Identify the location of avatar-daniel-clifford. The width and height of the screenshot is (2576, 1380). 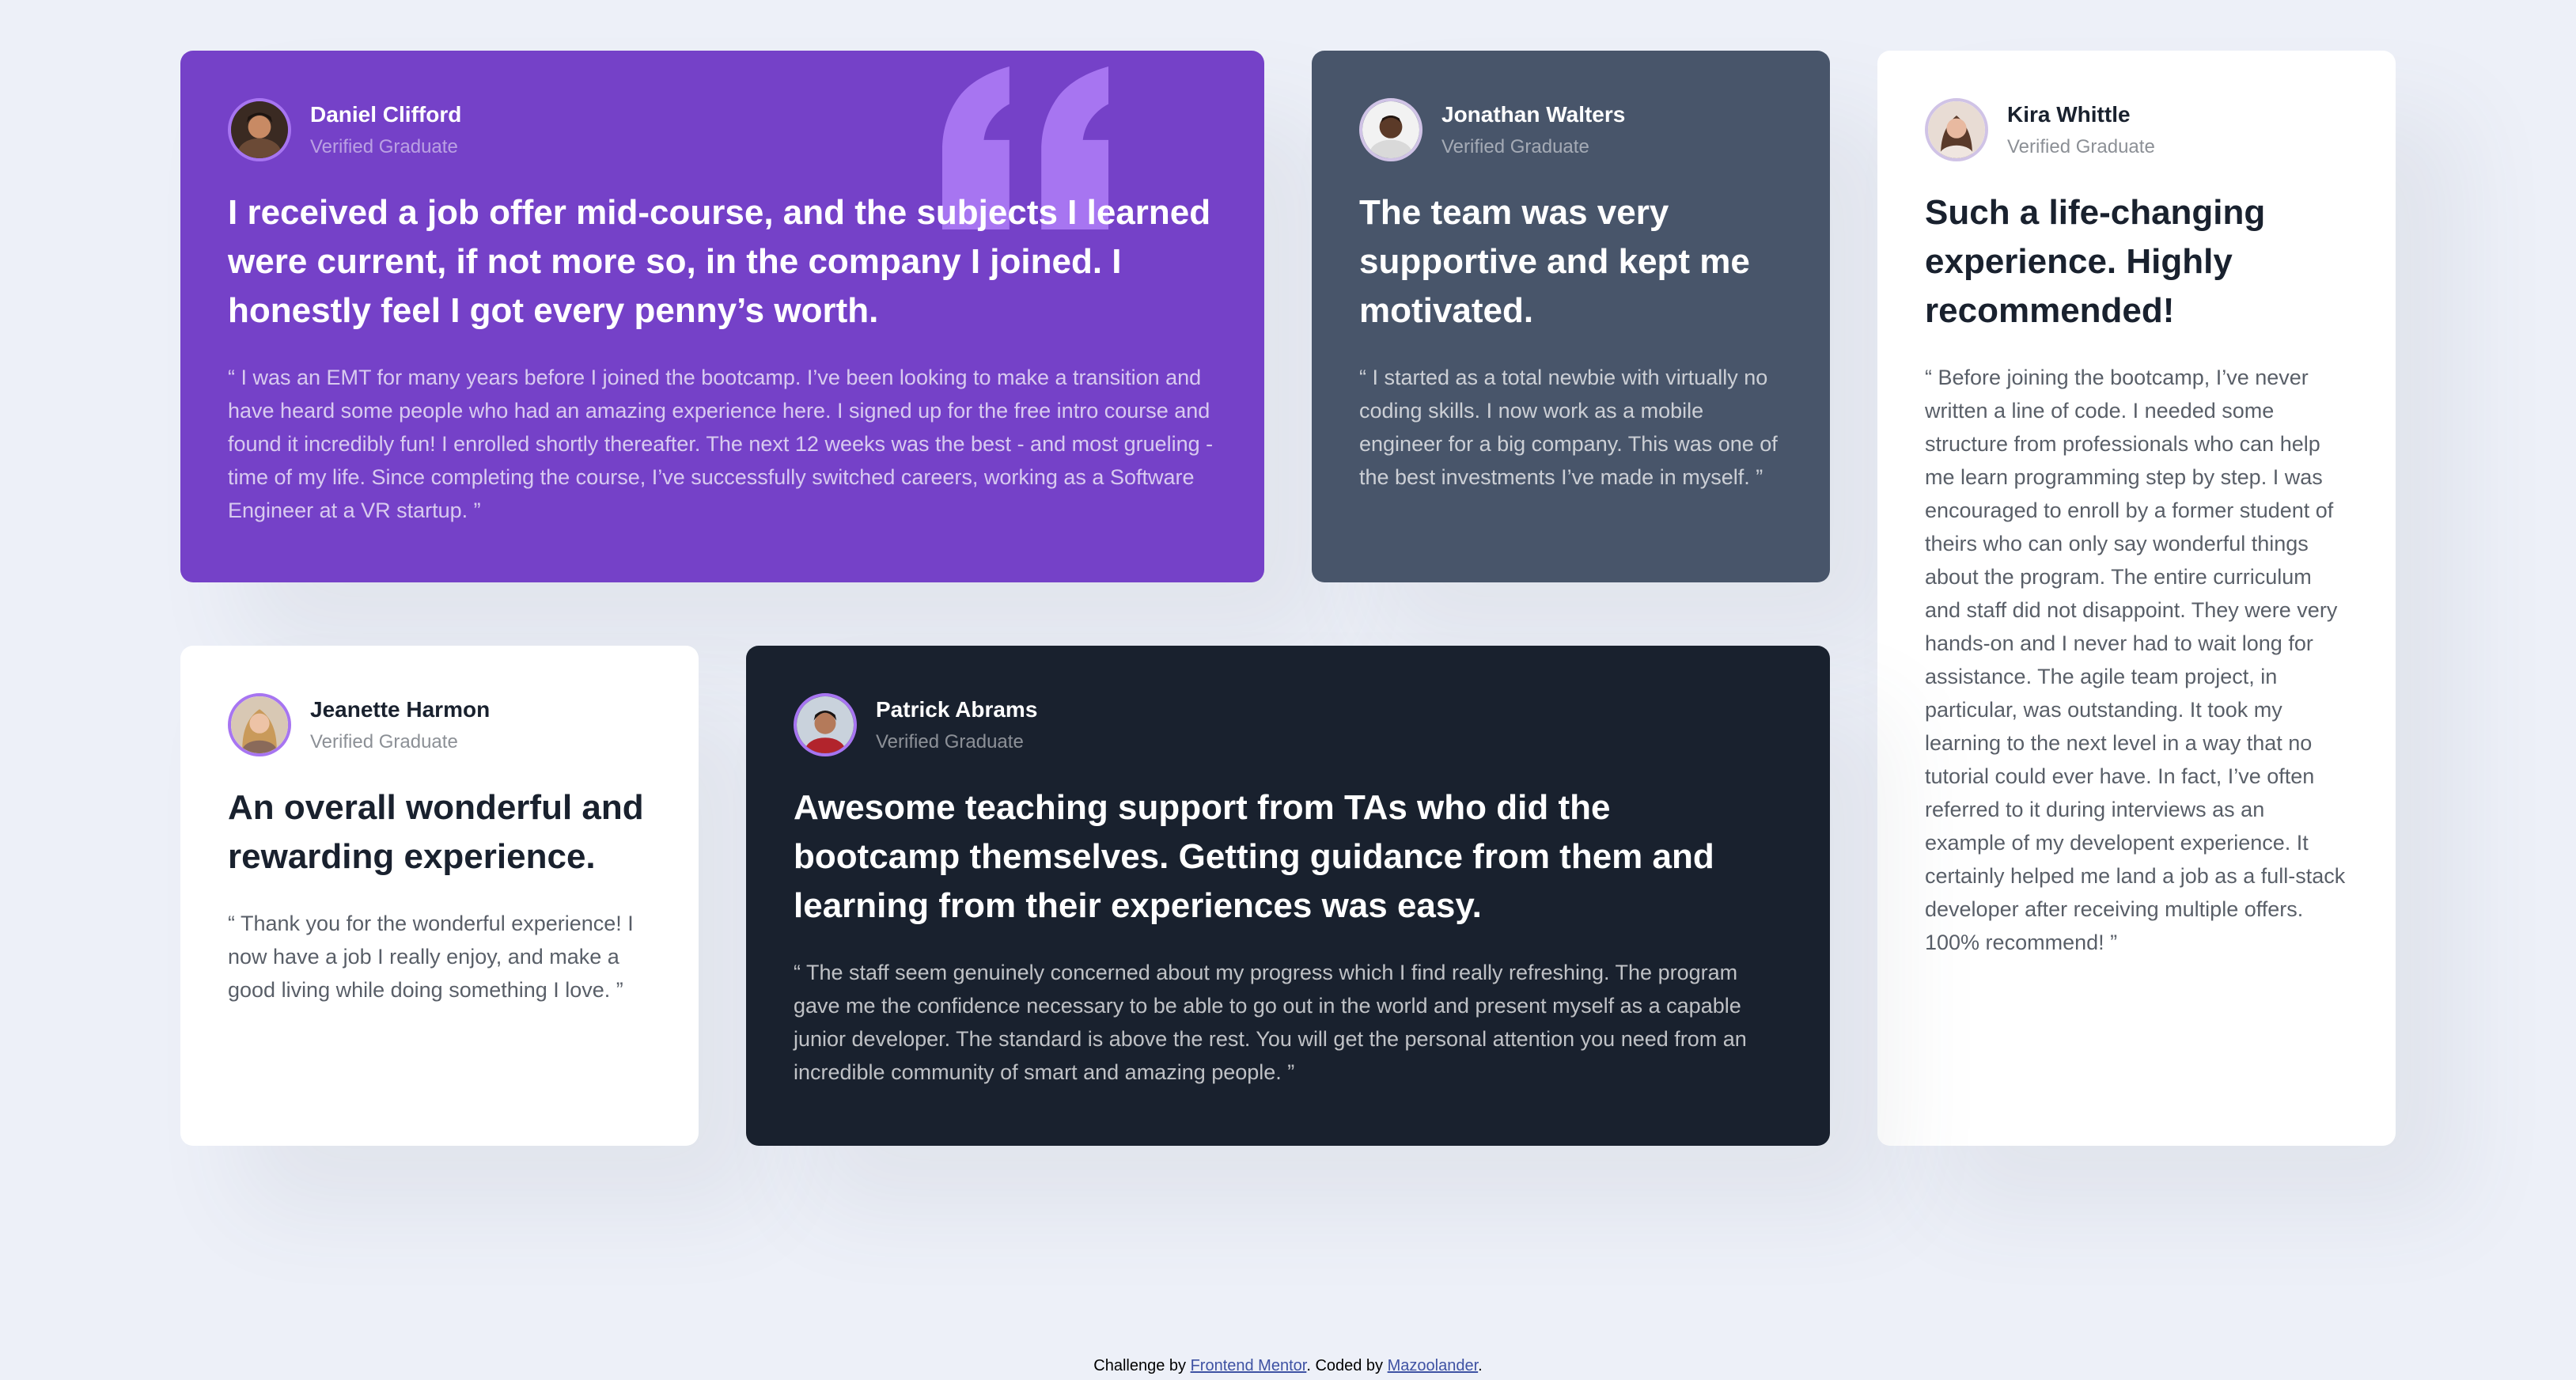
(259, 129).